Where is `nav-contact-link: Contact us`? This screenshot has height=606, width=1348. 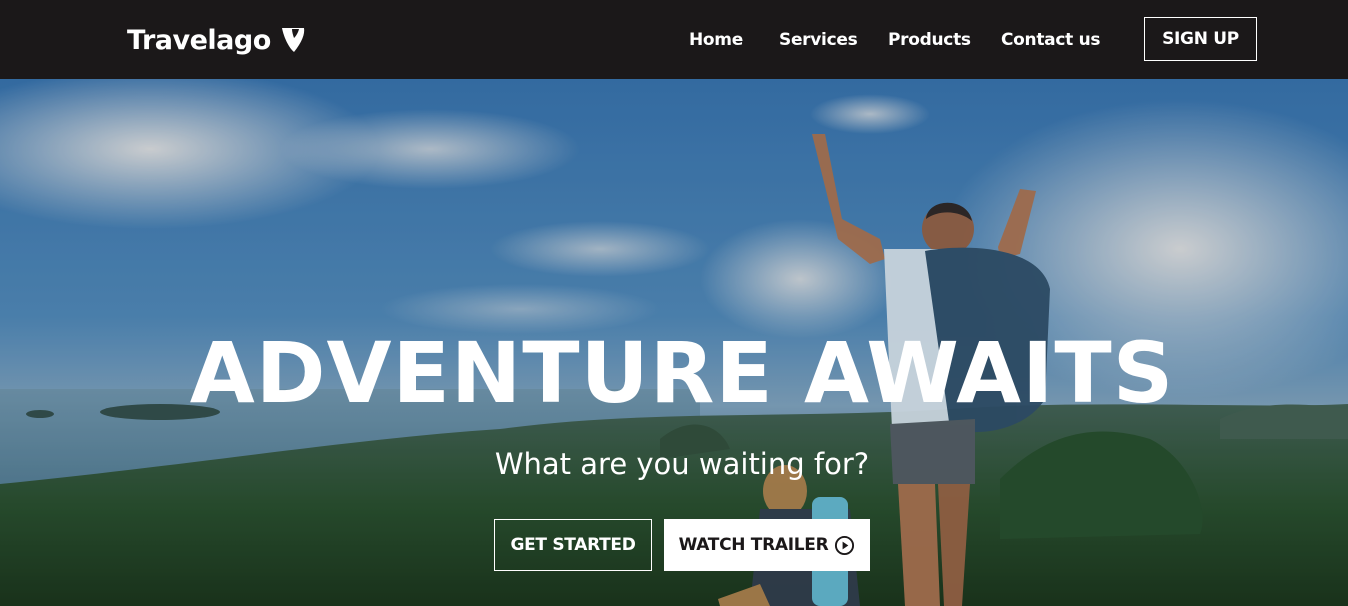 nav-contact-link: Contact us is located at coordinates (1051, 40).